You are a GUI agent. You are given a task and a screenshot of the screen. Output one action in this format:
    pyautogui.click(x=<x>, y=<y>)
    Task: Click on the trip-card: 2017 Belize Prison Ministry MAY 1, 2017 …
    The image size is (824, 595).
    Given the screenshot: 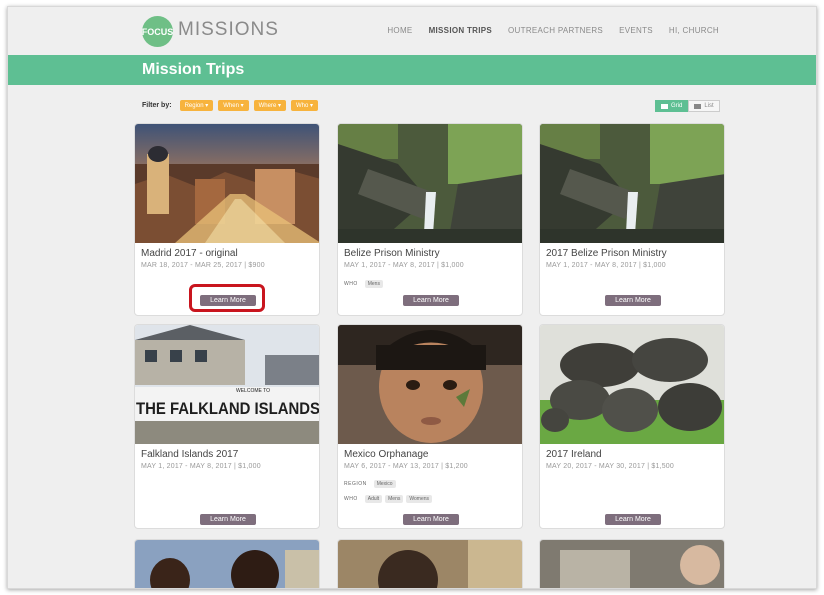 What is the action you would take?
    pyautogui.click(x=632, y=219)
    